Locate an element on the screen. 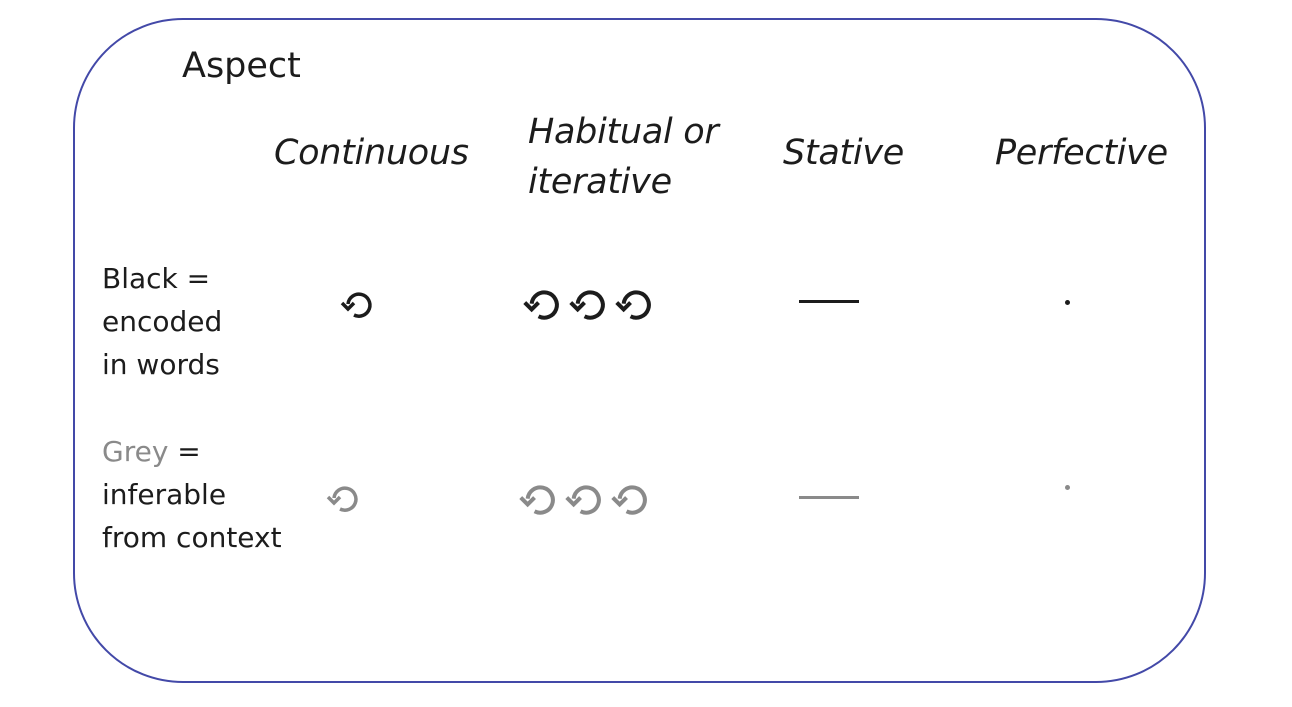 The width and height of the screenshot is (1292, 707). row-label-grey: Grey = inferable from context is located at coordinates (202, 494).